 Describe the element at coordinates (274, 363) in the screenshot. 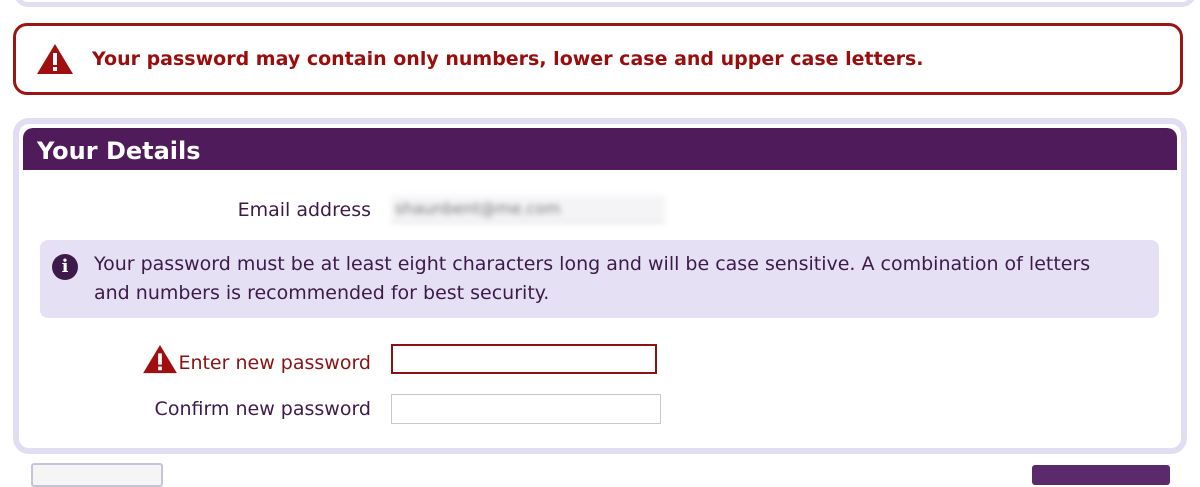

I see `new-password-label-text: Enter new password` at that location.